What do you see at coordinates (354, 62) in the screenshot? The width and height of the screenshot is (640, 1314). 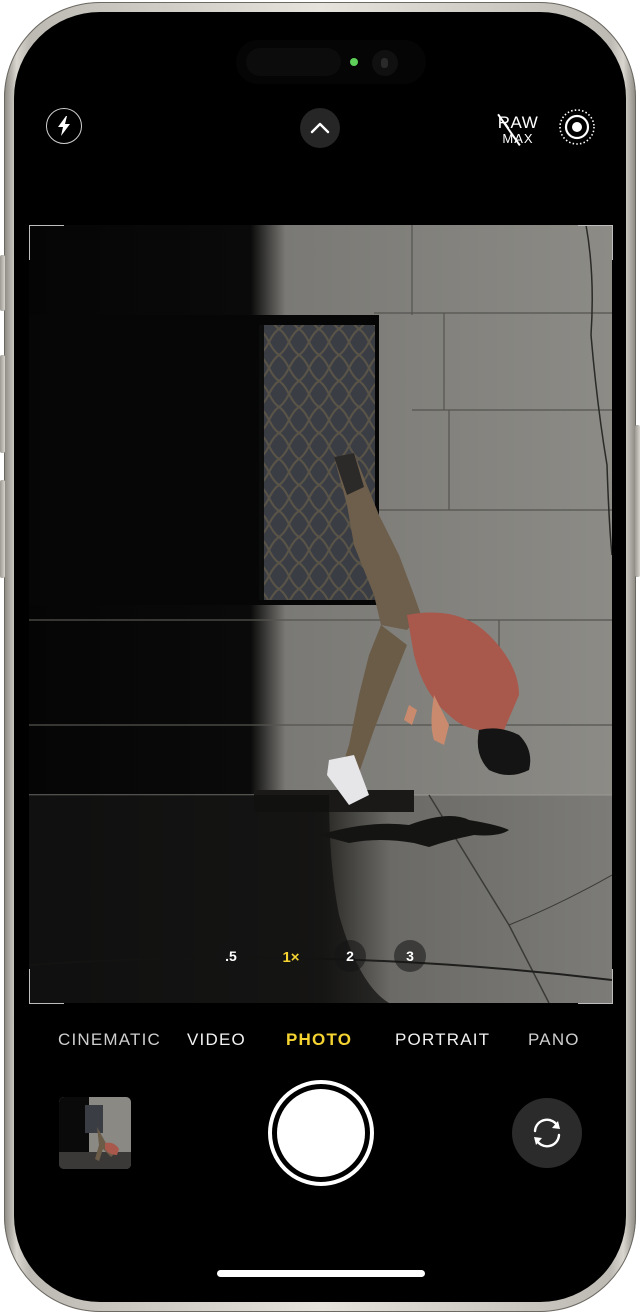 I see `camera-in-use-indicator` at bounding box center [354, 62].